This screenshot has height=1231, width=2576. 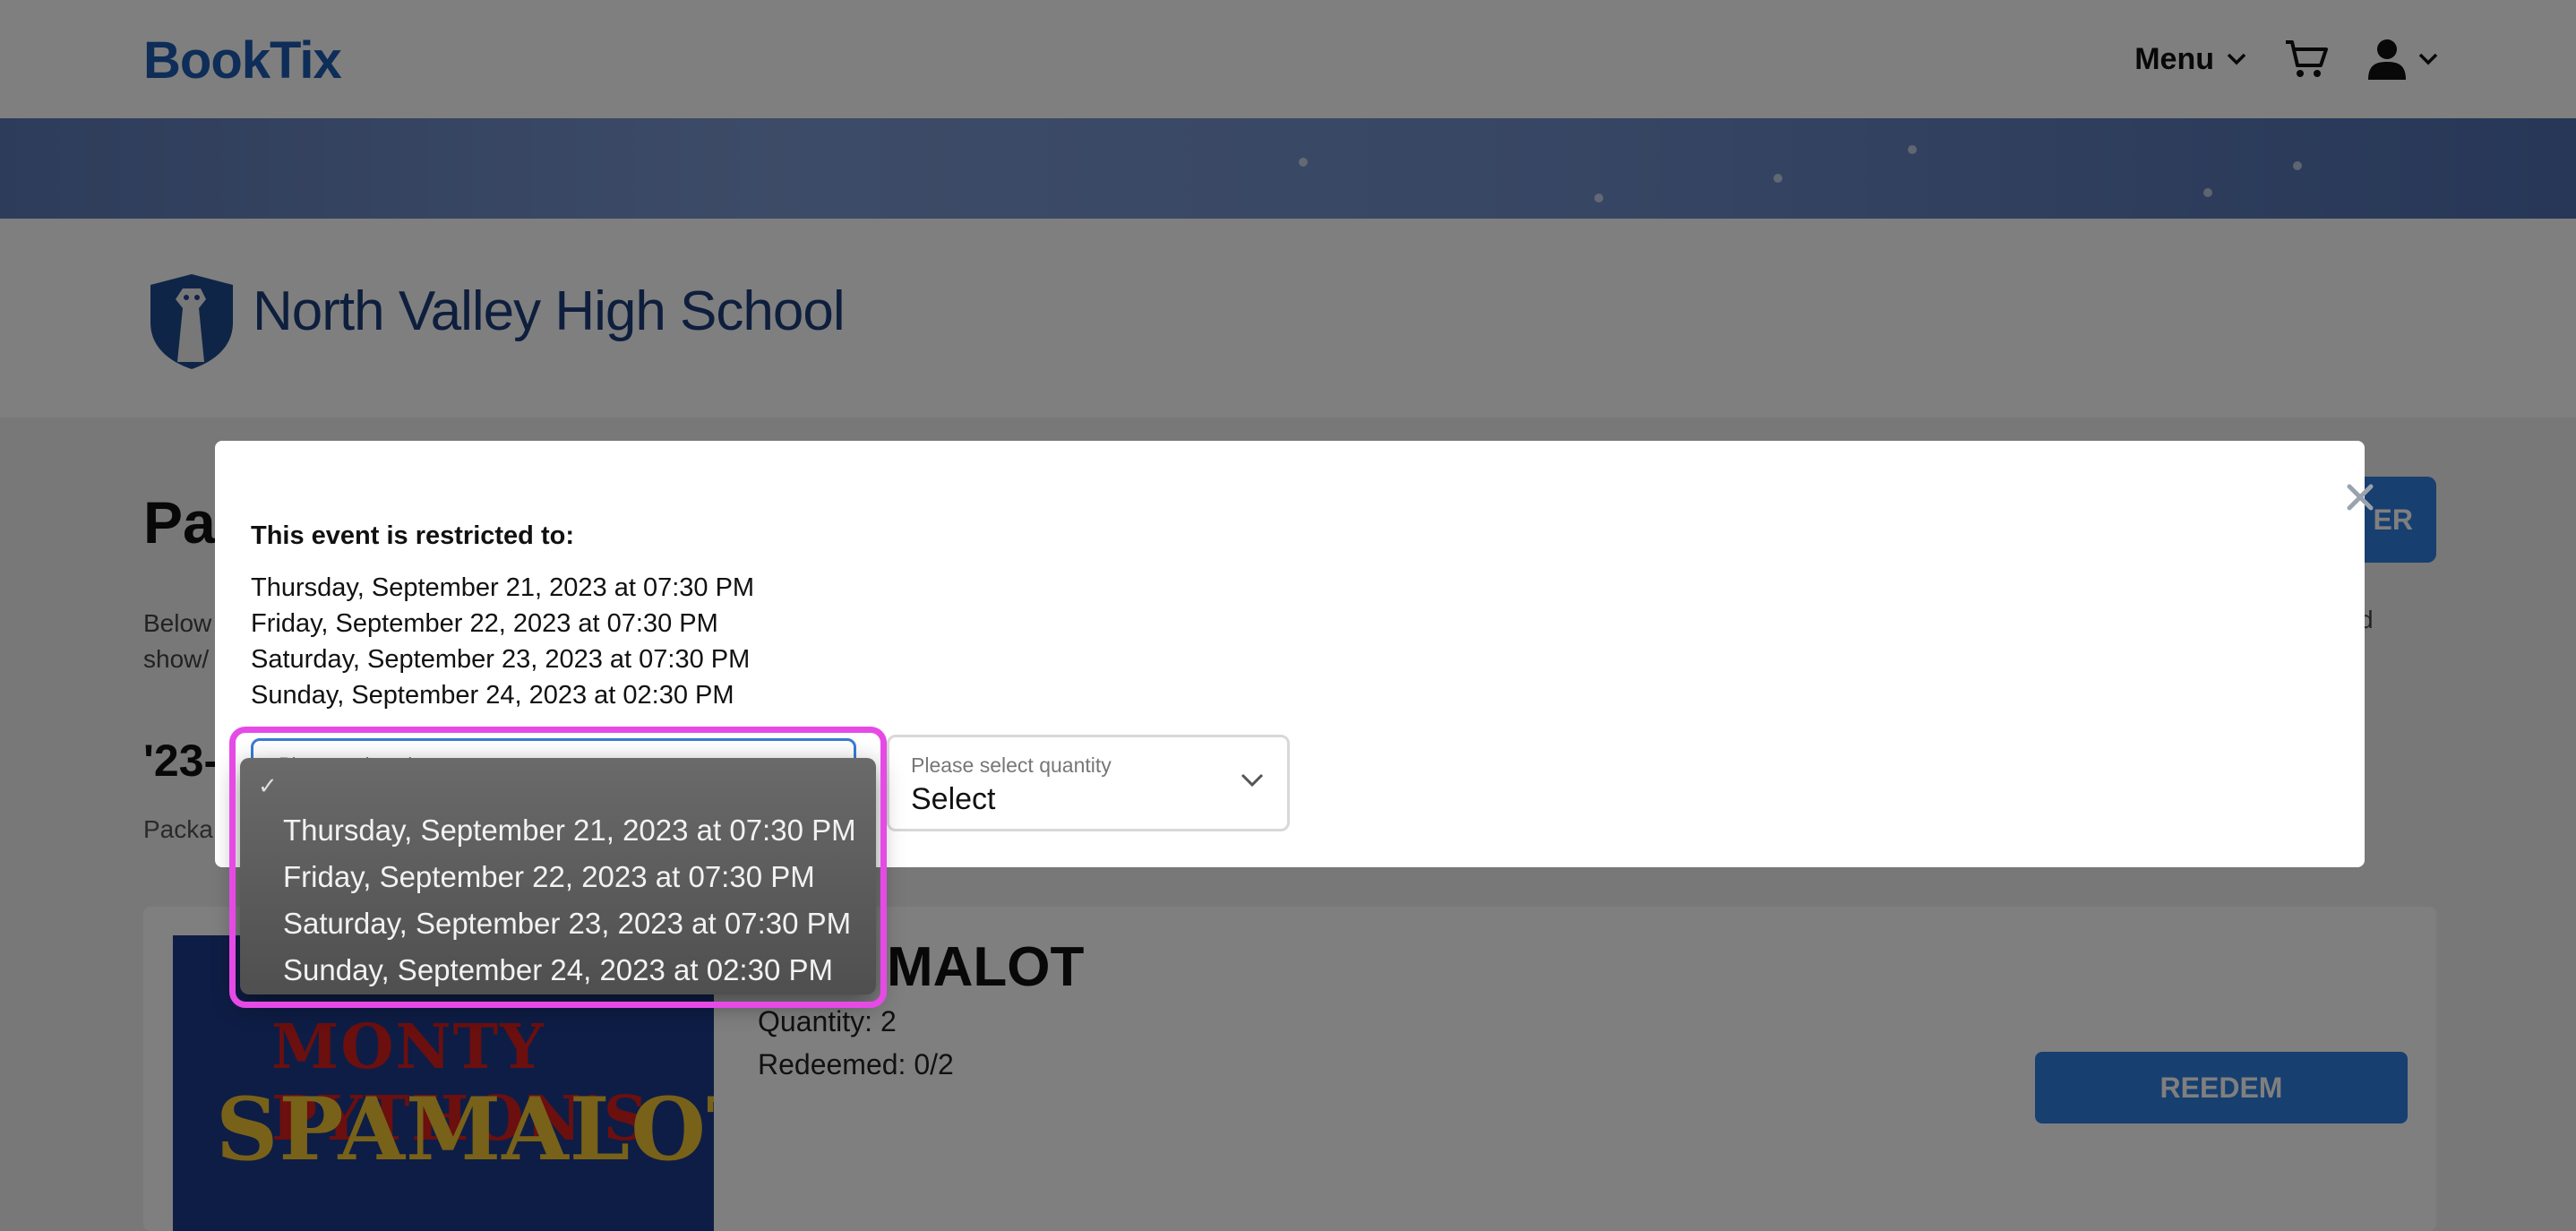 I want to click on restriction-heading: This event is restricted to:, so click(x=412, y=535).